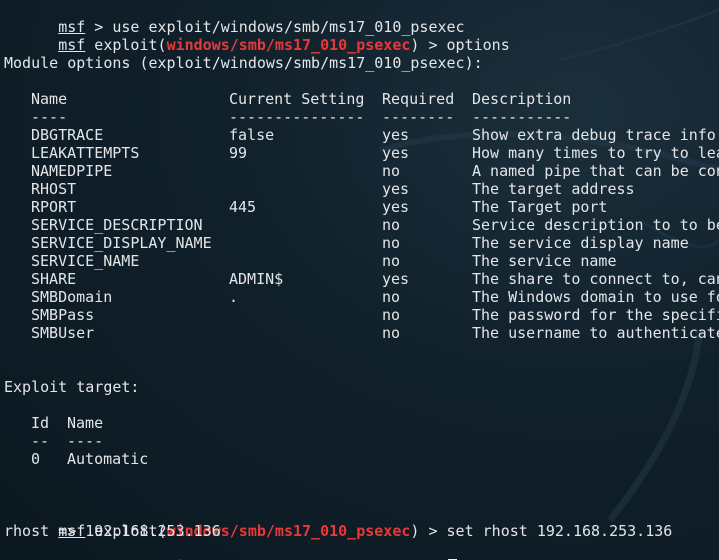 This screenshot has width=719, height=560. Describe the element at coordinates (63, 333) in the screenshot. I see `option-name: SMBUser` at that location.